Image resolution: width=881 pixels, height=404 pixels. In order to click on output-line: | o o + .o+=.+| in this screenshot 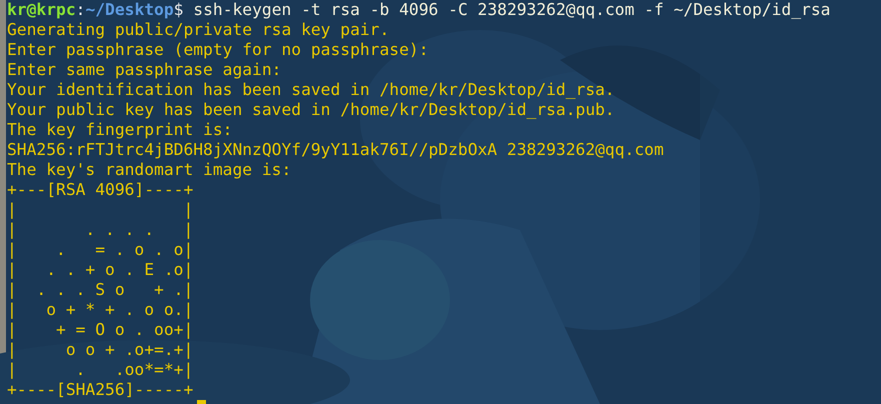, I will do `click(100, 350)`.